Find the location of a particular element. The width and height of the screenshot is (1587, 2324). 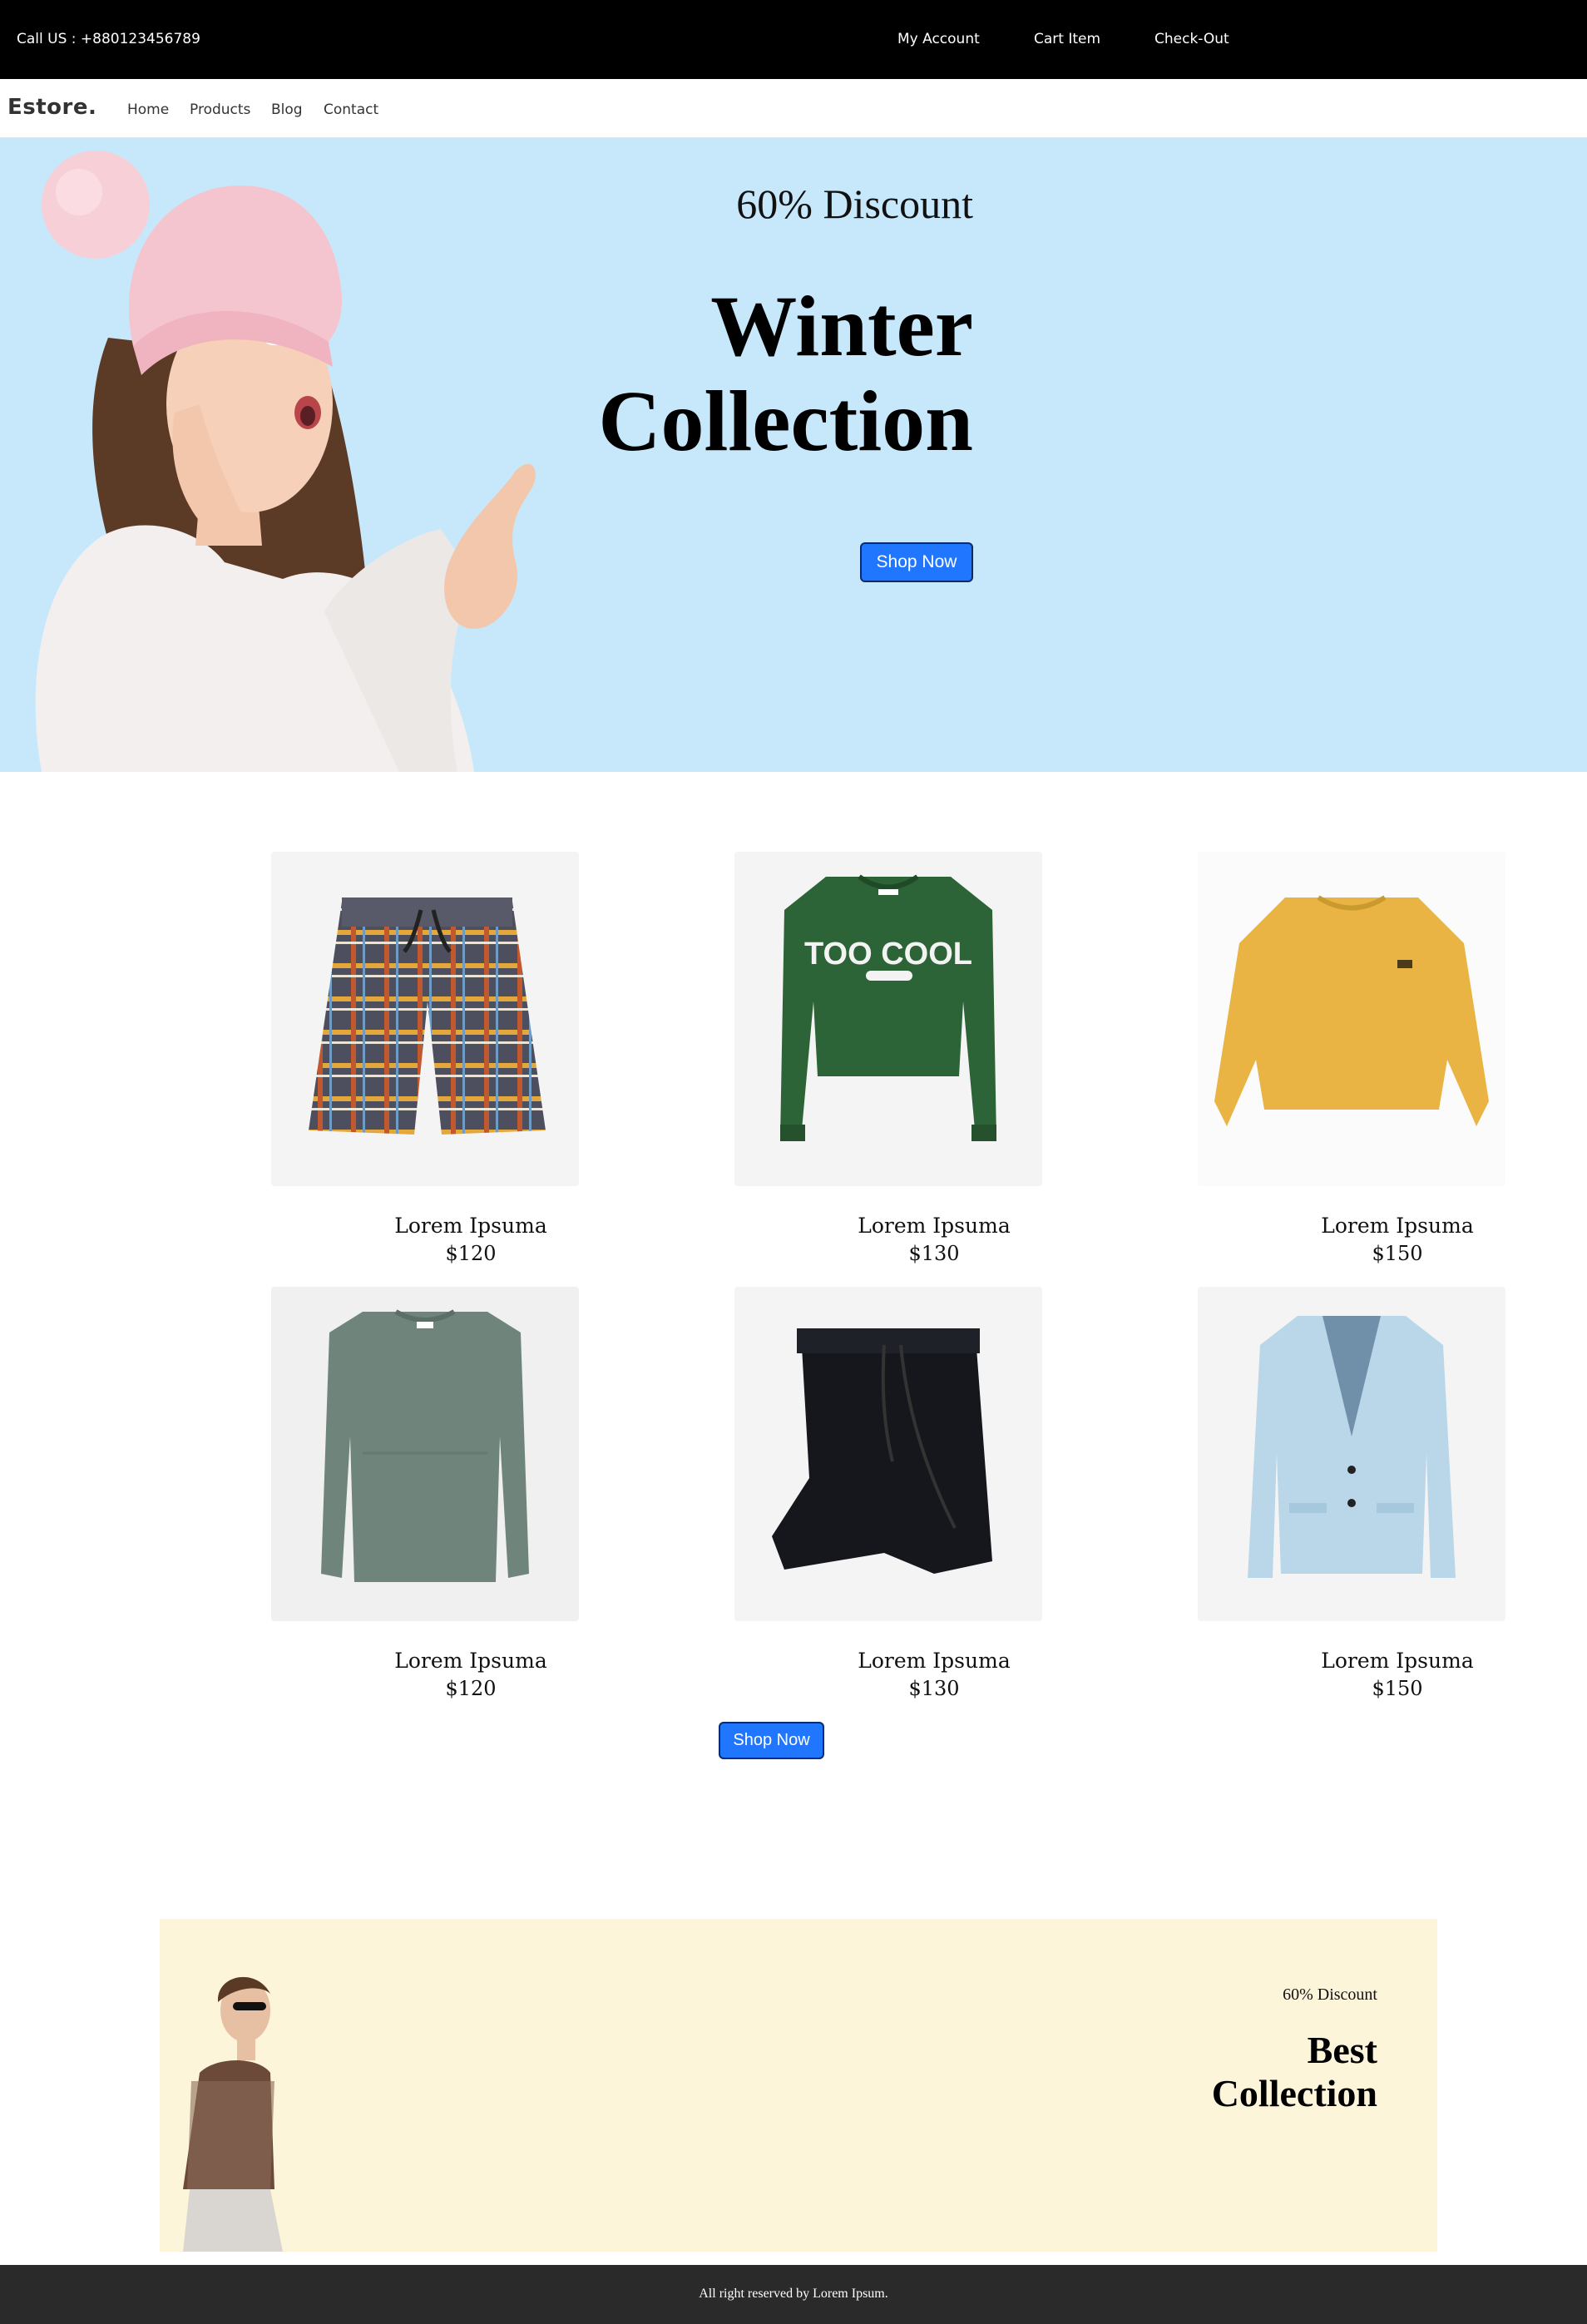

product-image-denim-blazer is located at coordinates (1351, 1454).